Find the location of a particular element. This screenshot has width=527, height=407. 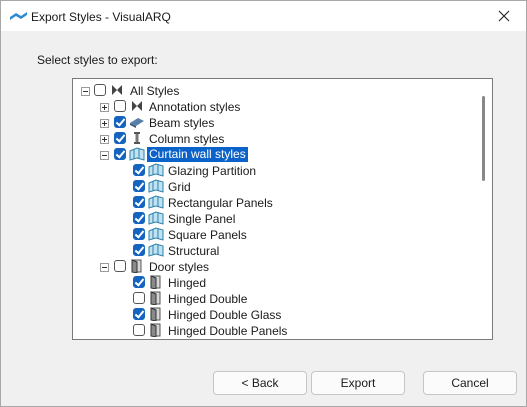

tree-item-label: Beam styles is located at coordinates (182, 123).